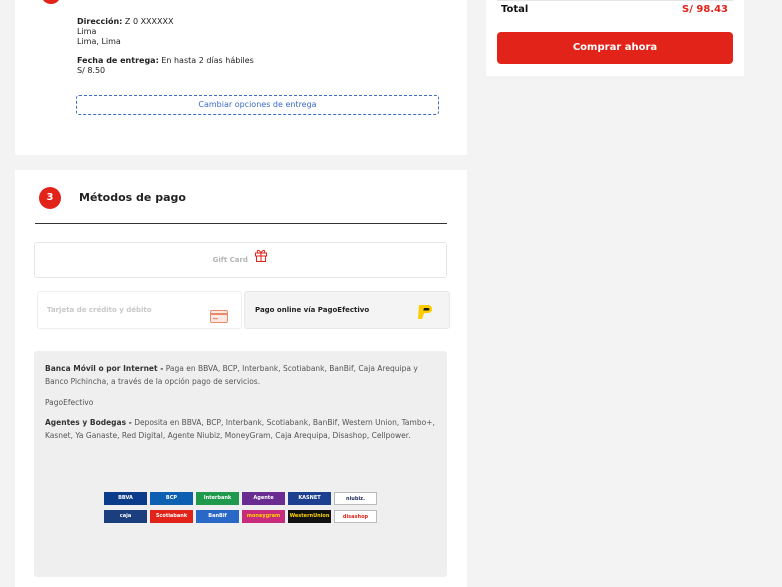 This screenshot has width=782, height=587. What do you see at coordinates (615, 48) in the screenshot?
I see `buy-now-button: Comprar ahora` at bounding box center [615, 48].